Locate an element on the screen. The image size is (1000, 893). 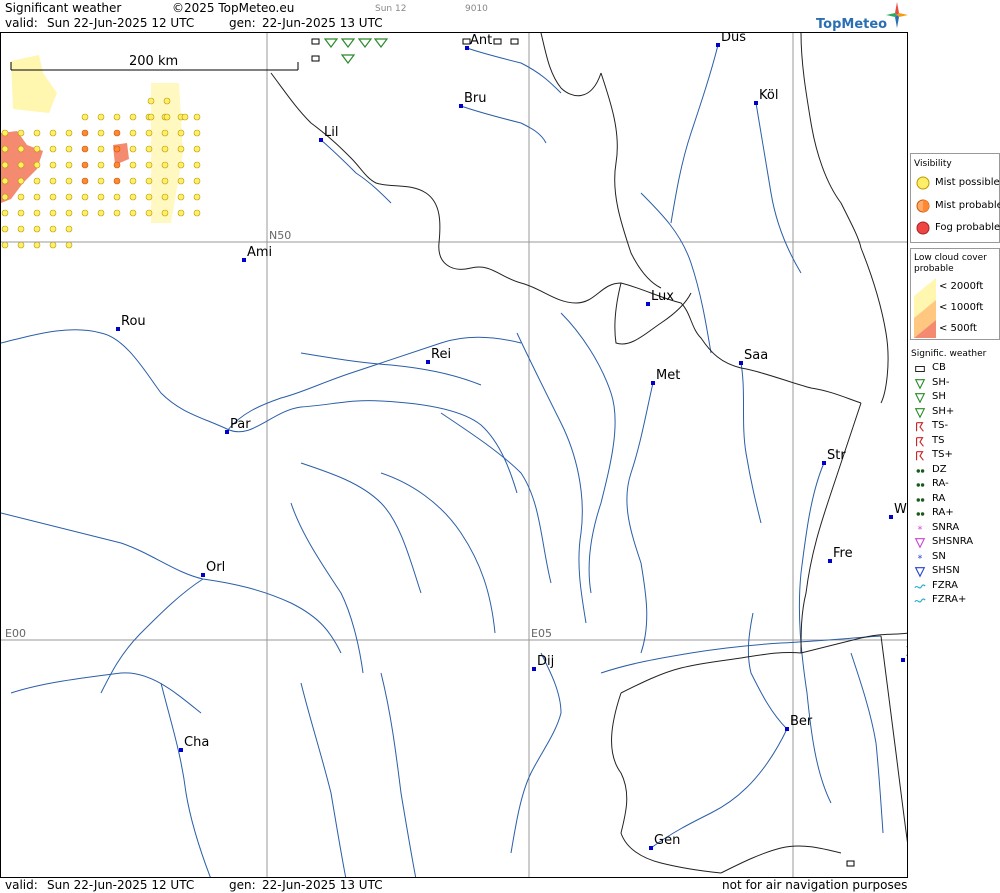
shower-heavy-icon is located at coordinates (920, 413).